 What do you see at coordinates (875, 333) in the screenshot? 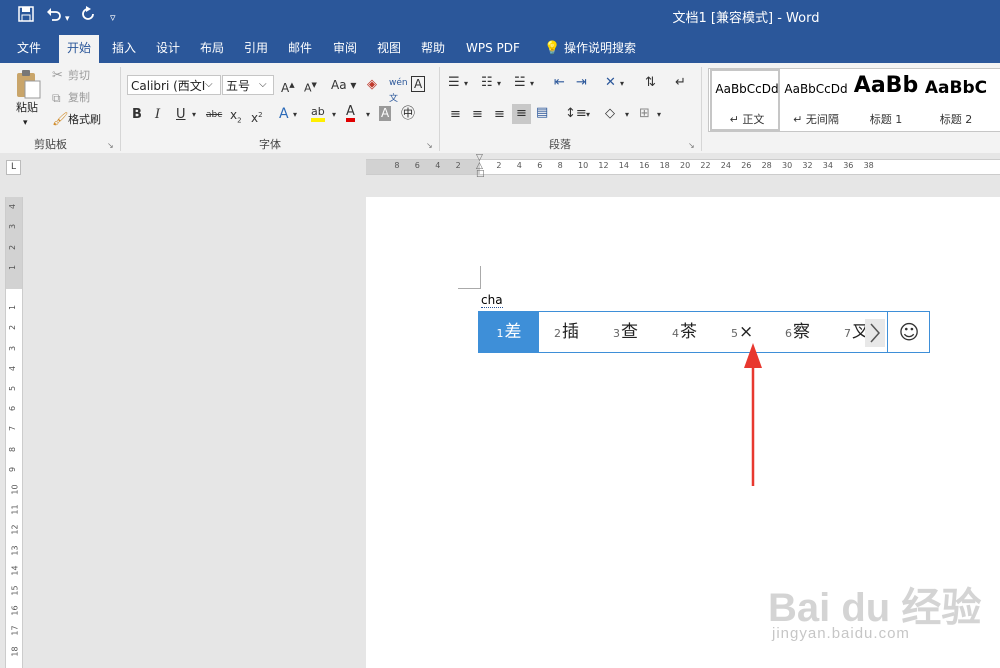
I see `chevron-right-icon` at bounding box center [875, 333].